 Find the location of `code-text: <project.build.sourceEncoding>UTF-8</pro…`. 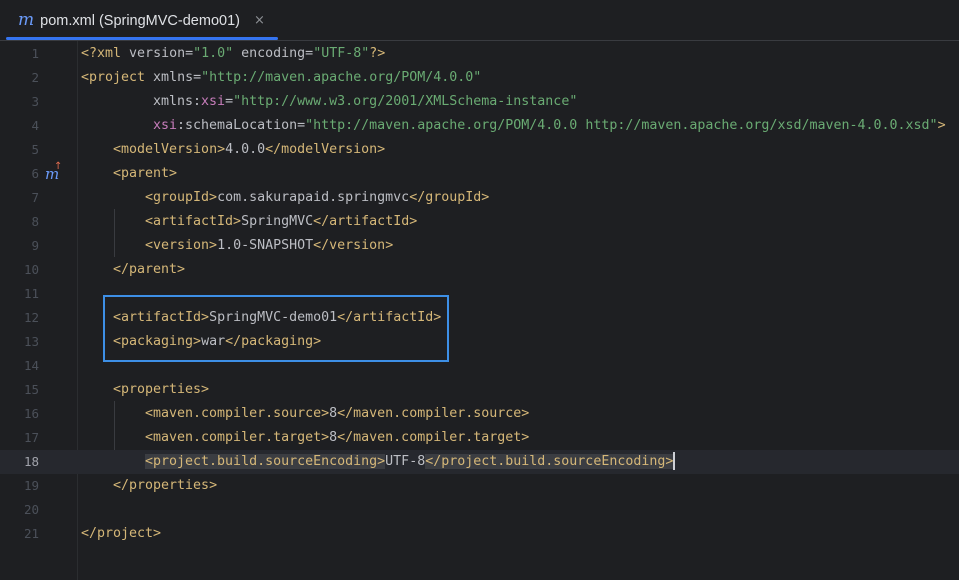

code-text: <project.build.sourceEncoding>UTF-8</pro… is located at coordinates (410, 461).